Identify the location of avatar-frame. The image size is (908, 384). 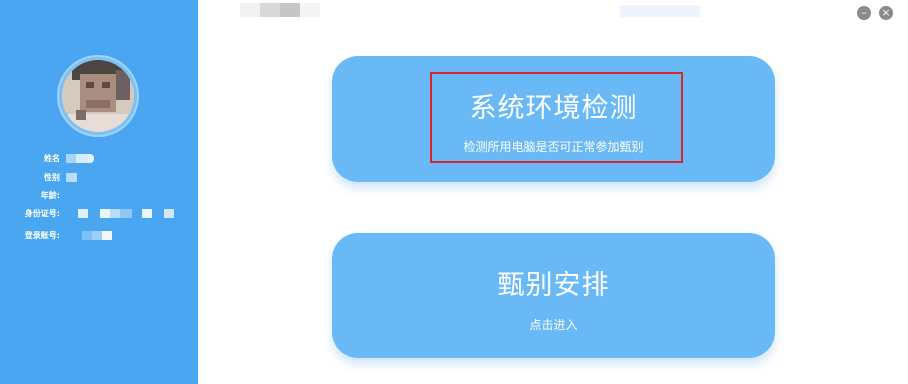
(98, 96).